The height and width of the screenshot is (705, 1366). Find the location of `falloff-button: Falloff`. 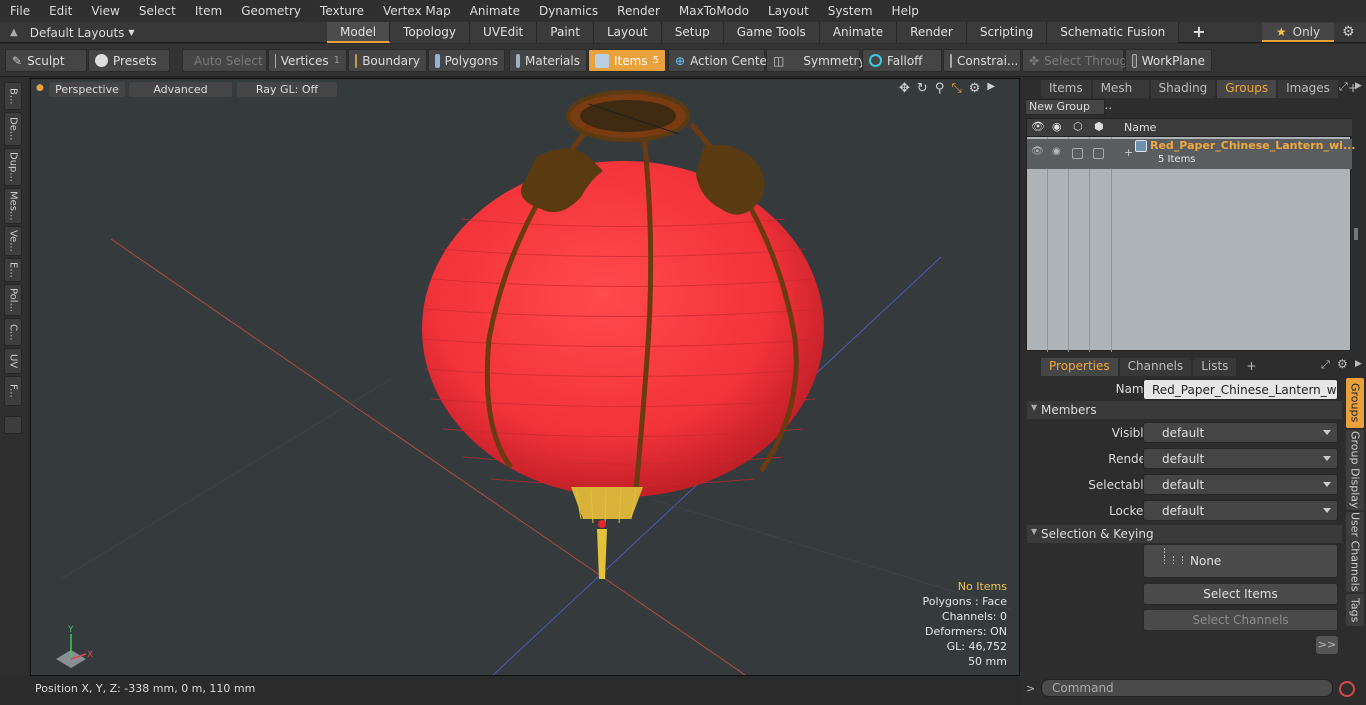

falloff-button: Falloff is located at coordinates (902, 60).